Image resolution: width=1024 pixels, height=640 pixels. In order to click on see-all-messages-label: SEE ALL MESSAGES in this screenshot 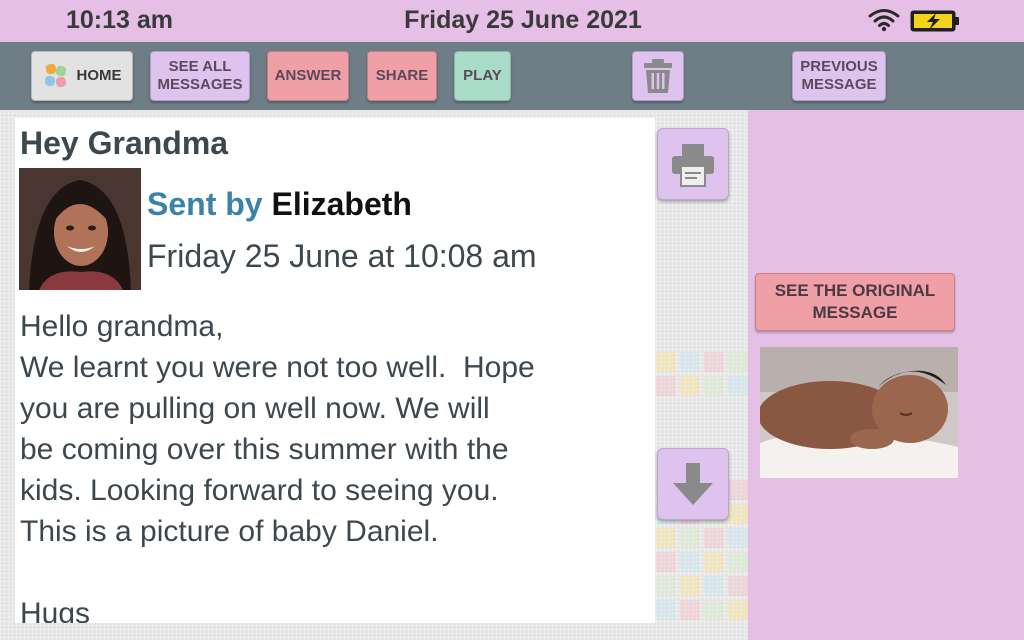, I will do `click(200, 75)`.